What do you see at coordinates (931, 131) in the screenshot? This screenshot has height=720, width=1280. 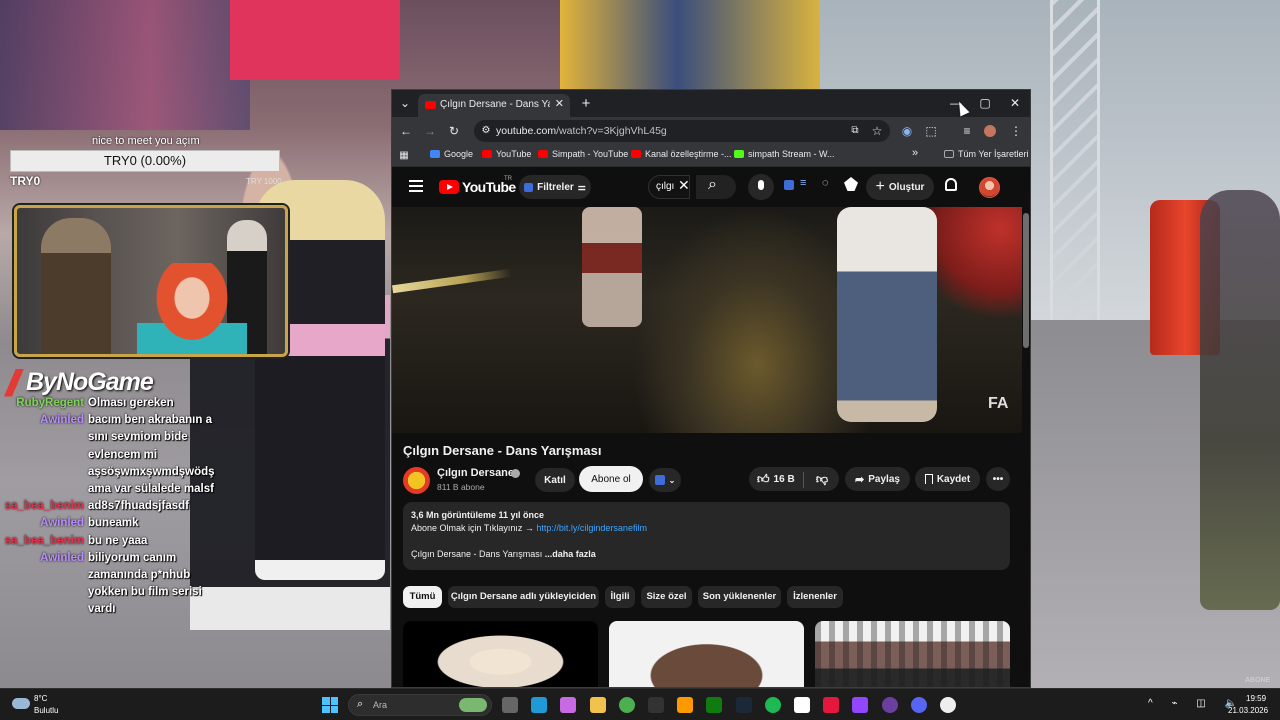 I see `extensions-icon: ⬚` at bounding box center [931, 131].